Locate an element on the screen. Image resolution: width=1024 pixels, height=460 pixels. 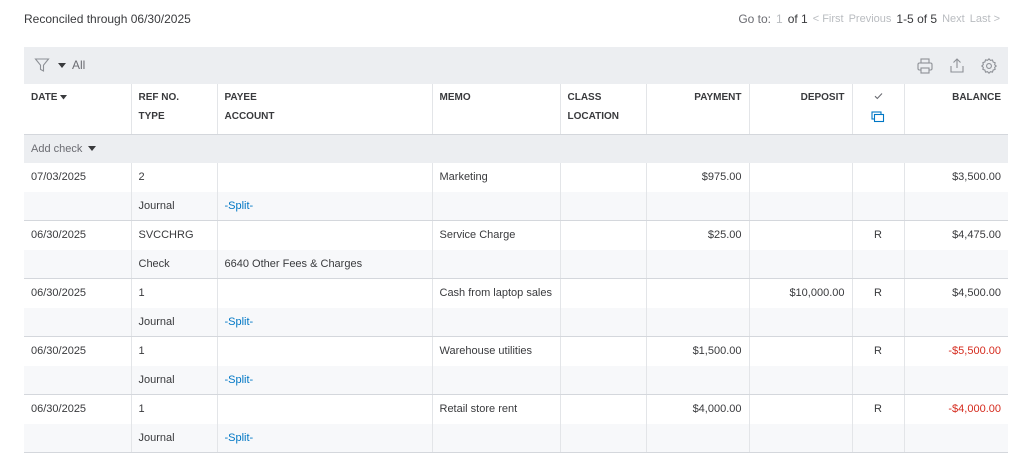
reconciled-through-text: Reconciled through 06/30/2025 is located at coordinates (107, 19).